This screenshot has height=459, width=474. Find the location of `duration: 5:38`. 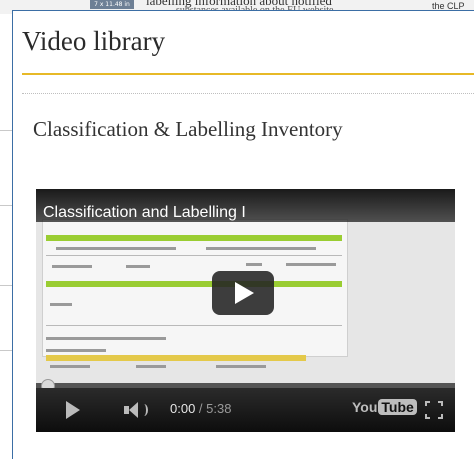

duration: 5:38 is located at coordinates (219, 408).